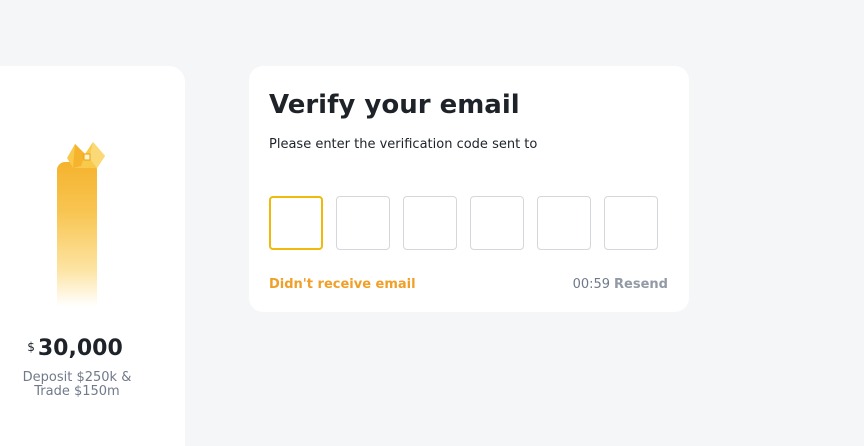  I want to click on tier-progress-bar, so click(83, 223).